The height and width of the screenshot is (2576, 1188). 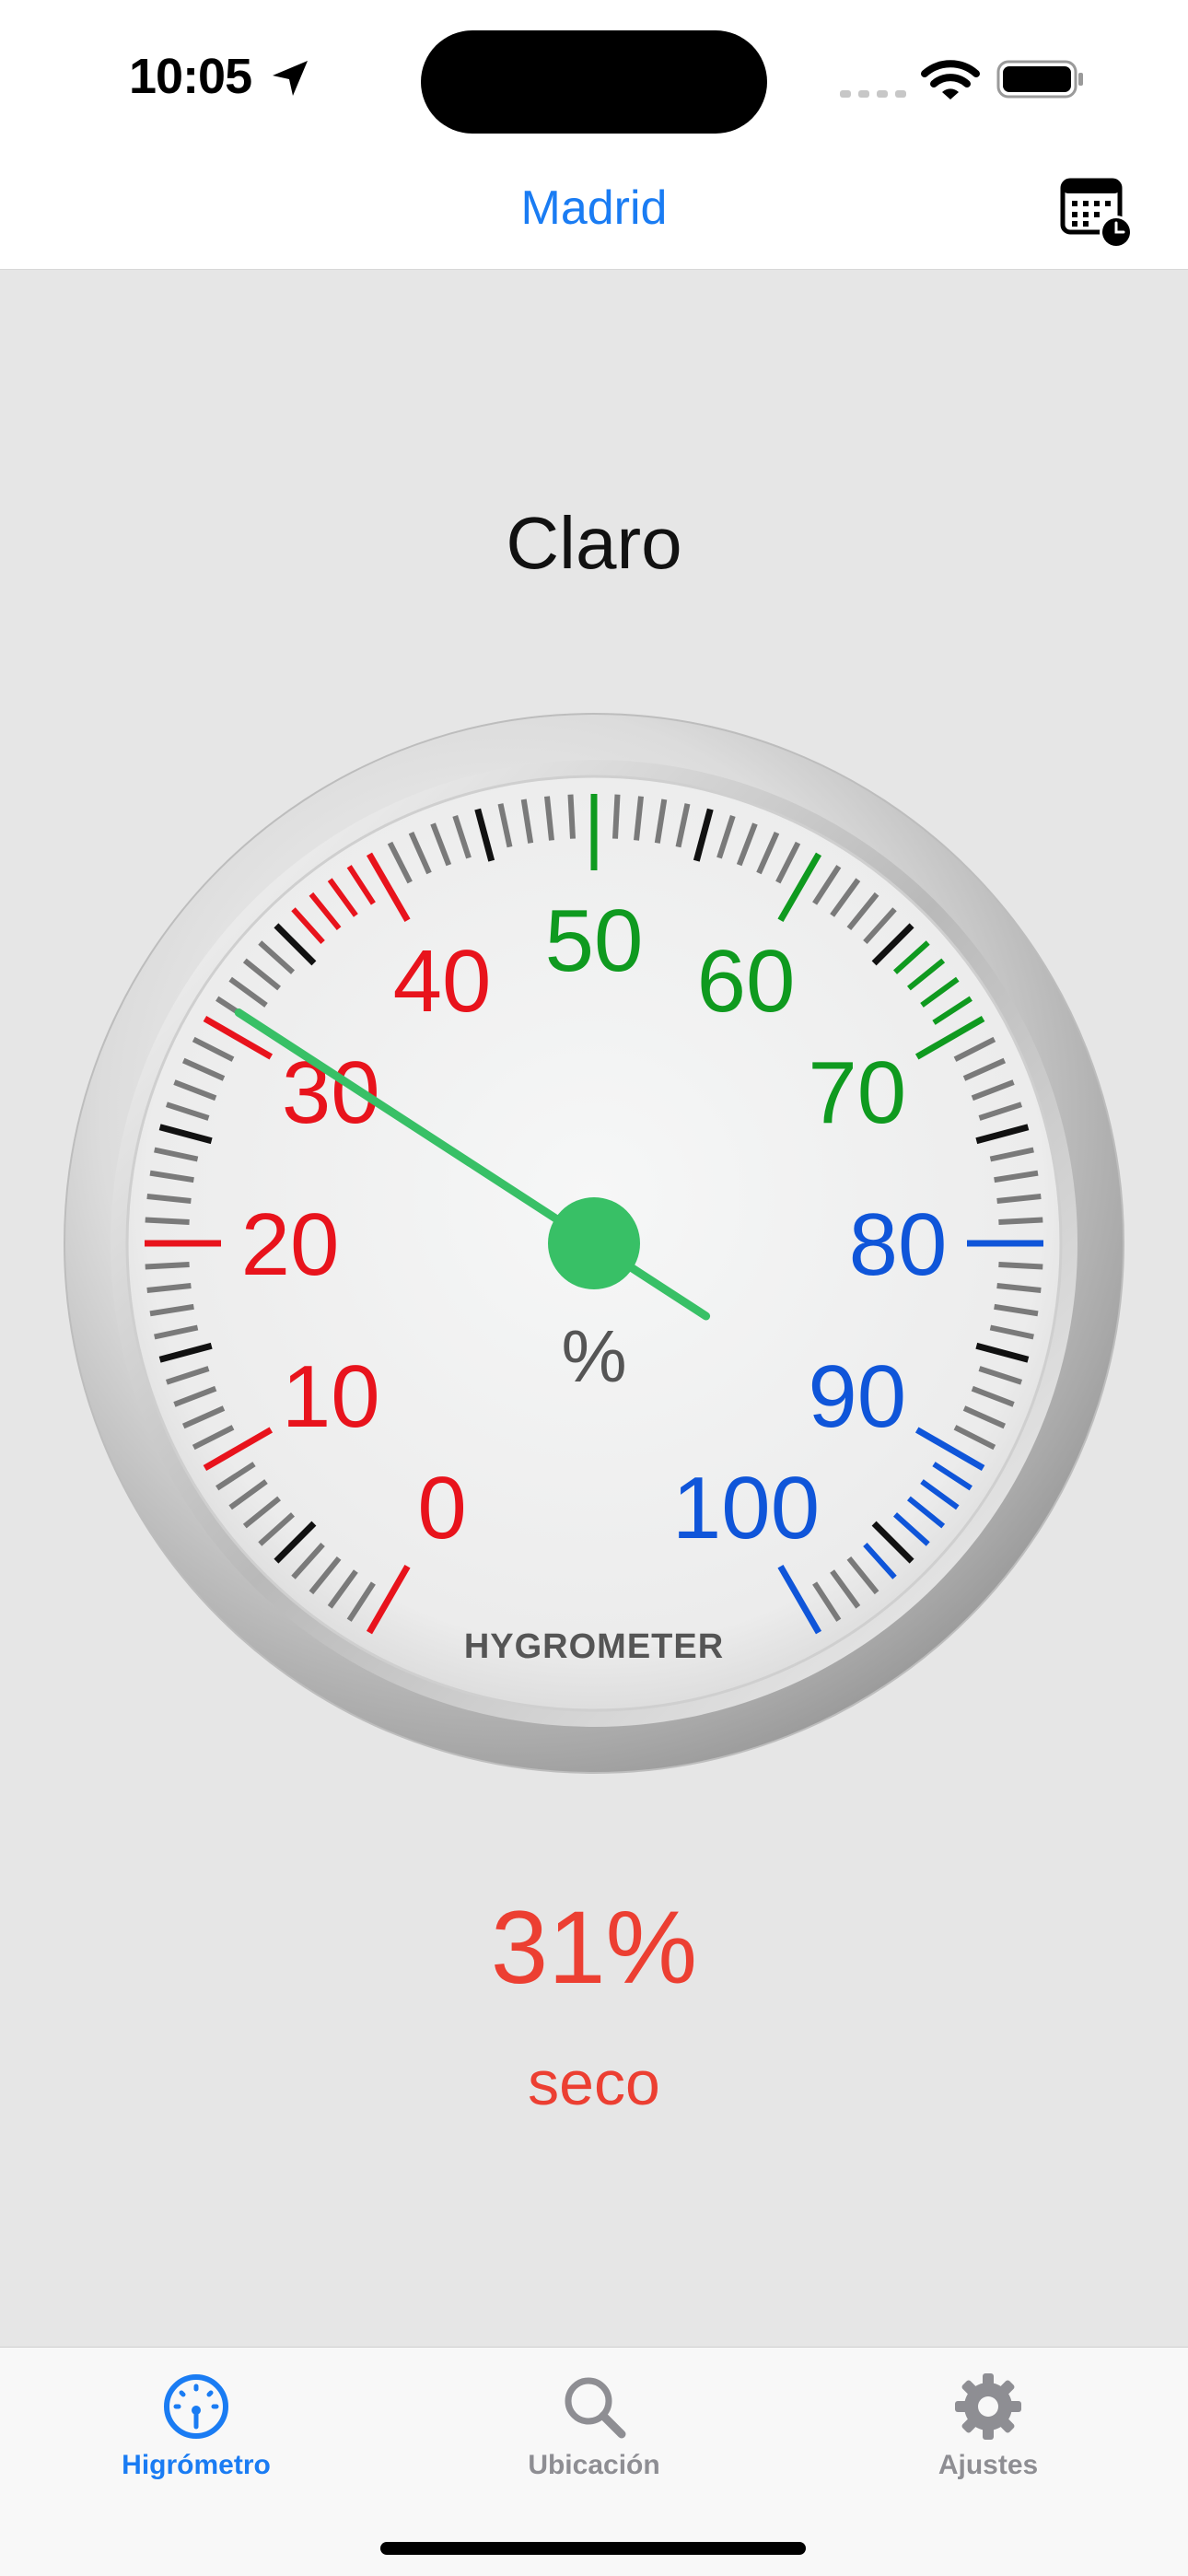 What do you see at coordinates (331, 1396) in the screenshot?
I see `gauge-label-10: 10` at bounding box center [331, 1396].